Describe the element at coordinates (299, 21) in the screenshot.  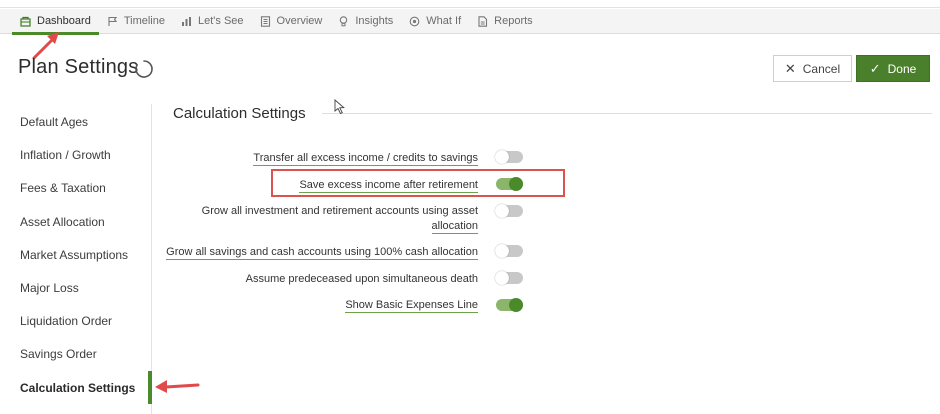
I see `nav-tab-label: Overview` at that location.